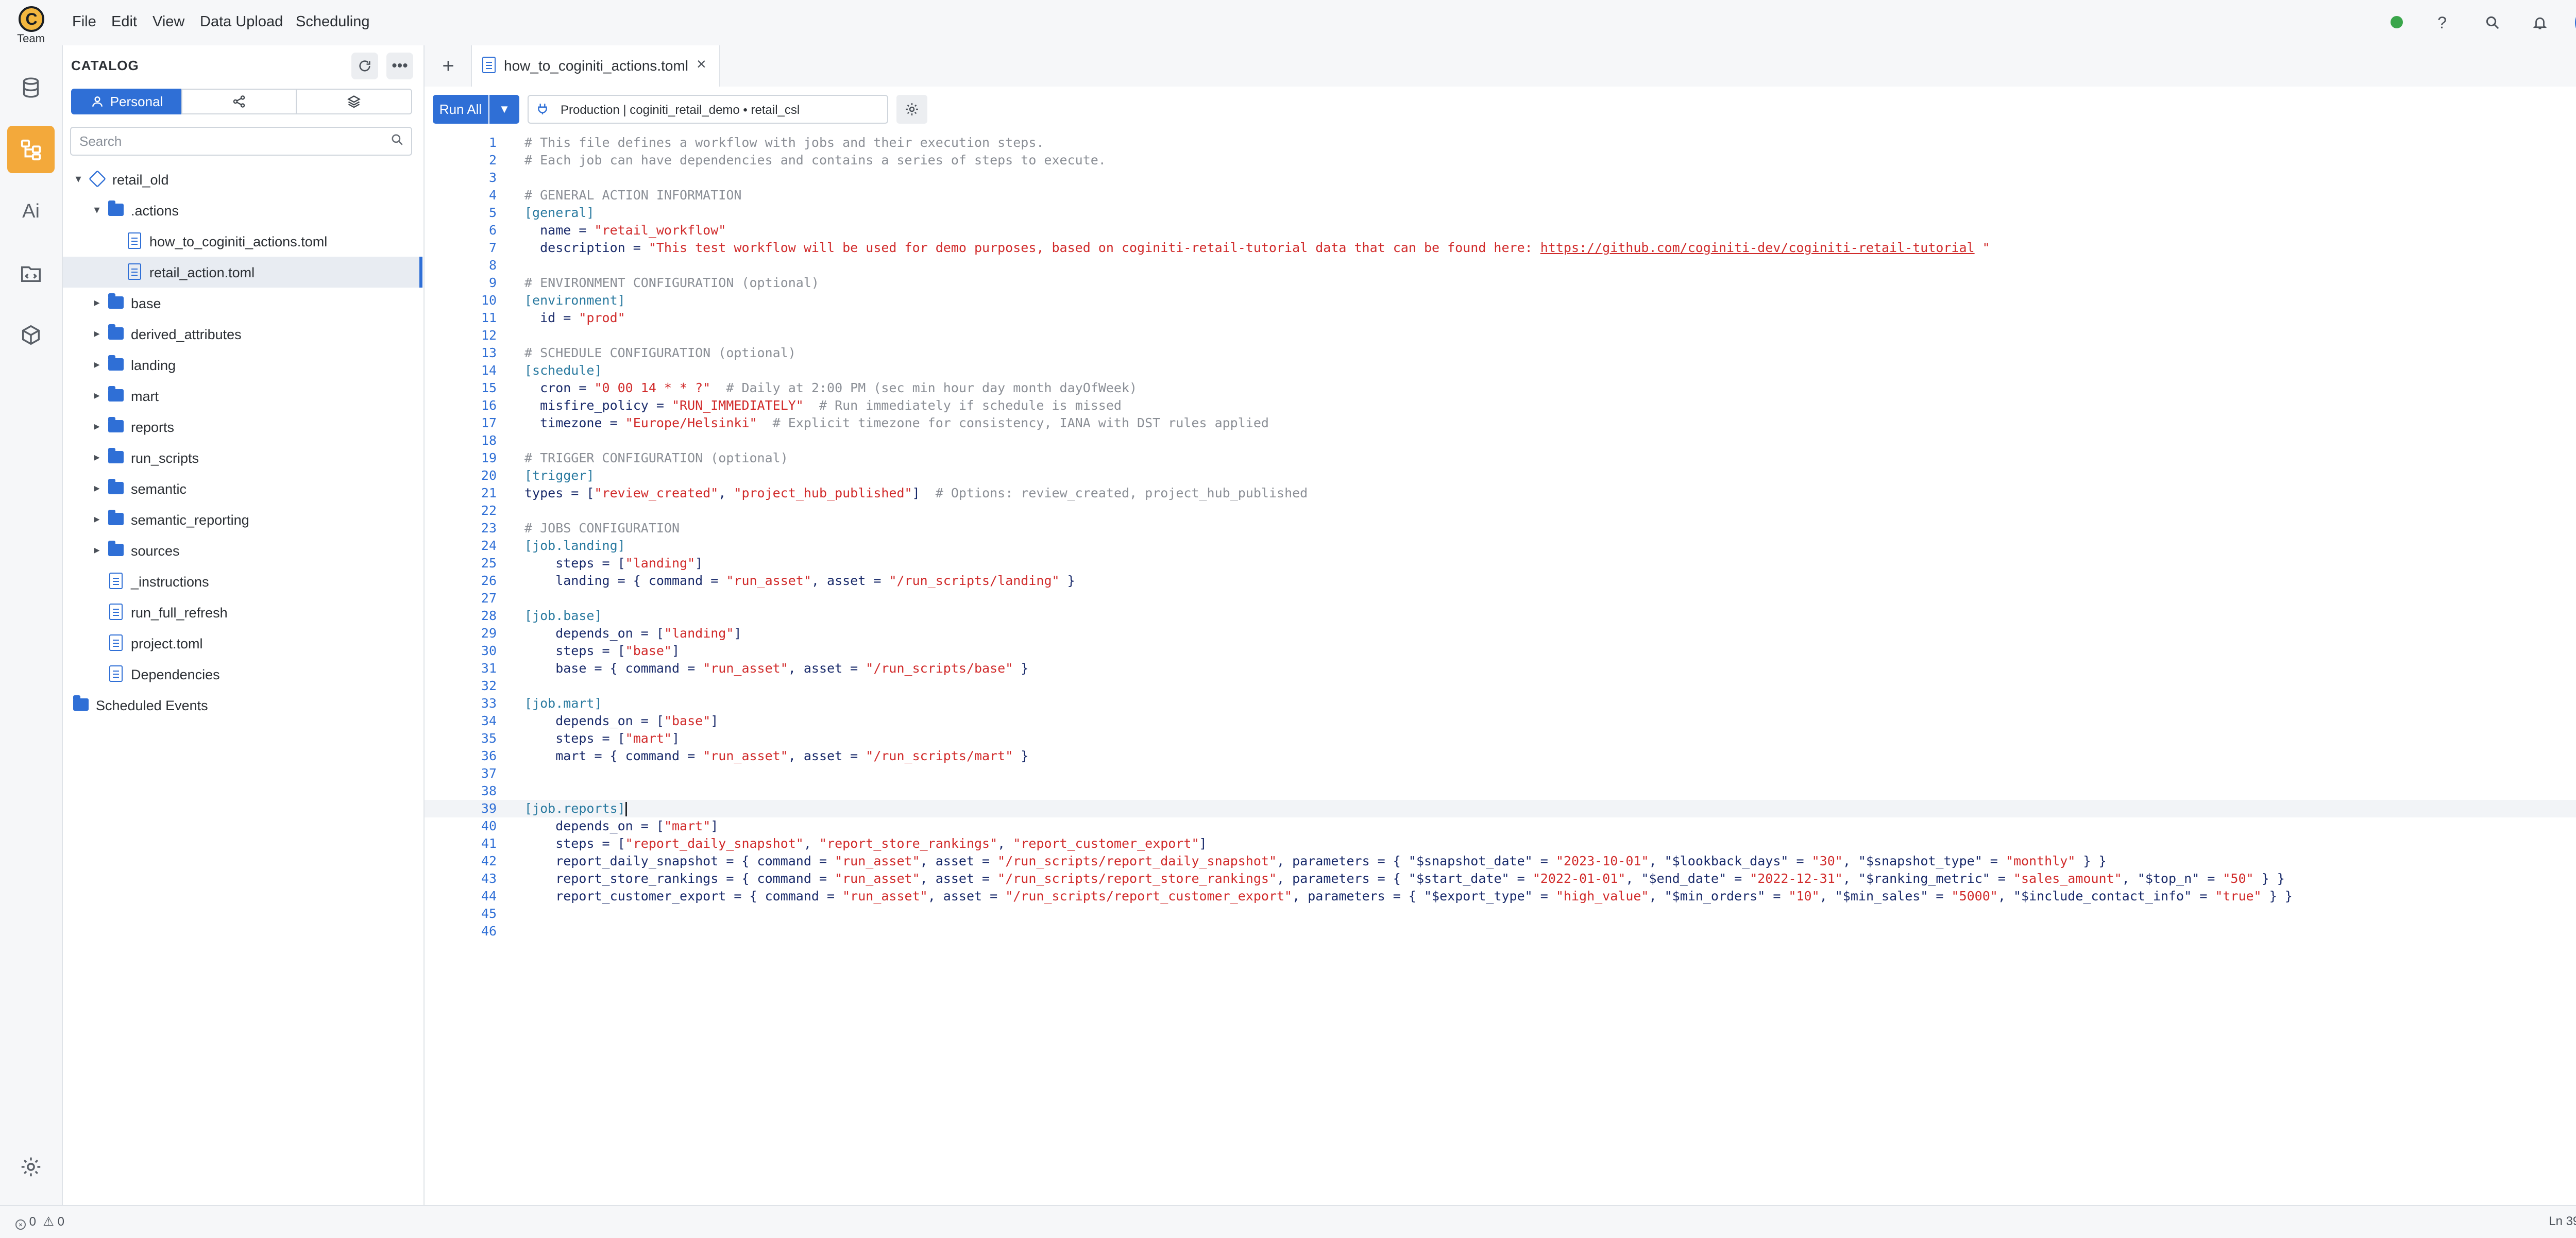 This screenshot has width=2576, height=1238. I want to click on scripts-folder-icon, so click(31, 273).